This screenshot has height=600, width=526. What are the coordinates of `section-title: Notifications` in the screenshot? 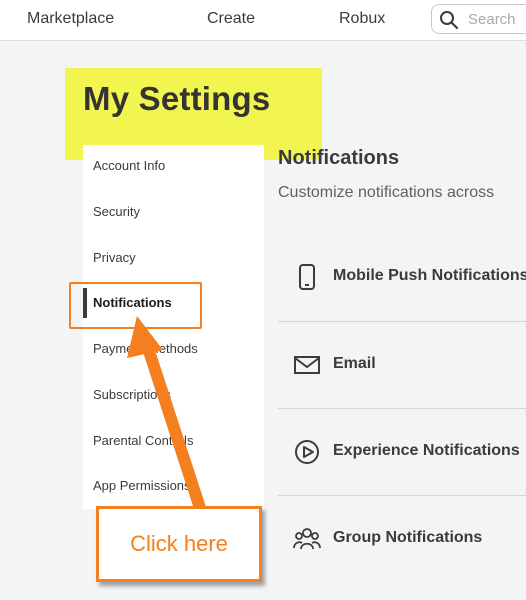 It's located at (339, 158).